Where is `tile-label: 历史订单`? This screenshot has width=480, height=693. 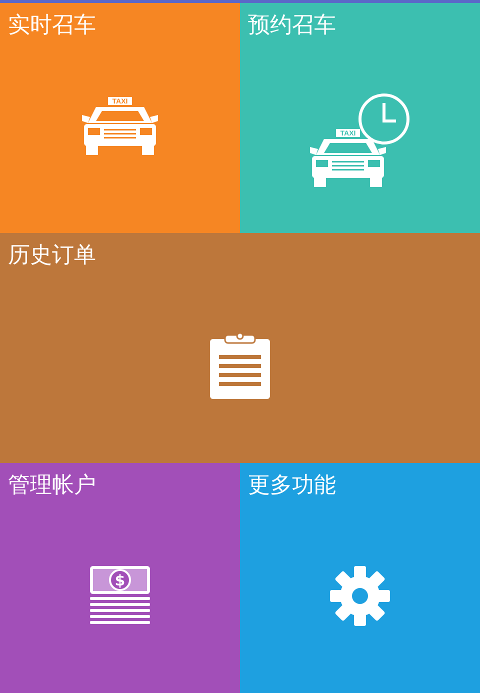
tile-label: 历史订单 is located at coordinates (51, 256).